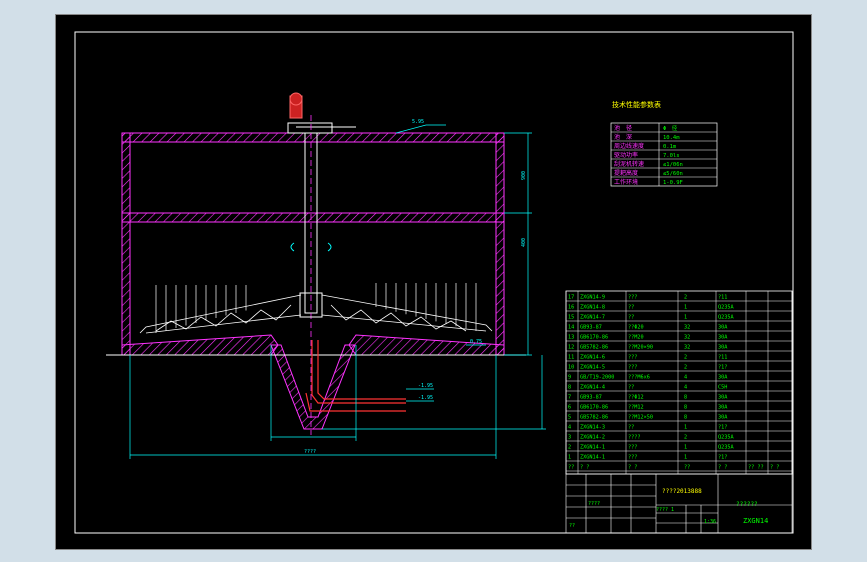 The height and width of the screenshot is (562, 867). Describe the element at coordinates (569, 398) in the screenshot. I see `parts-cell: 7` at that location.